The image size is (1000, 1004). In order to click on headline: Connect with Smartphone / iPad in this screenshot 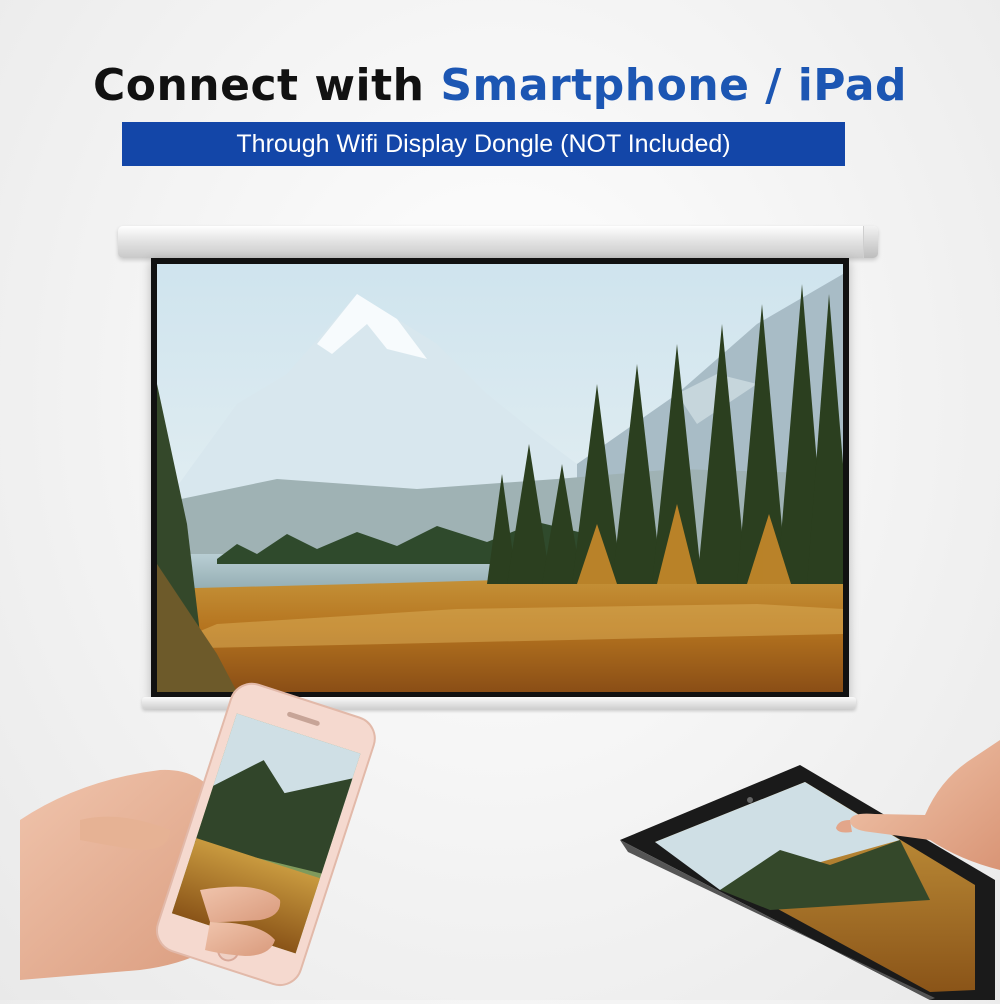, I will do `click(500, 85)`.